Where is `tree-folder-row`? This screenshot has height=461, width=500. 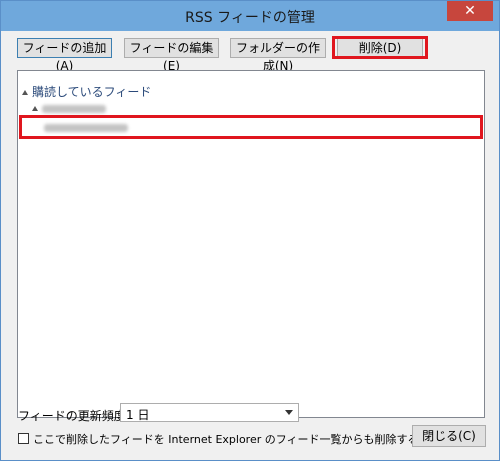
tree-folder-row is located at coordinates (69, 108).